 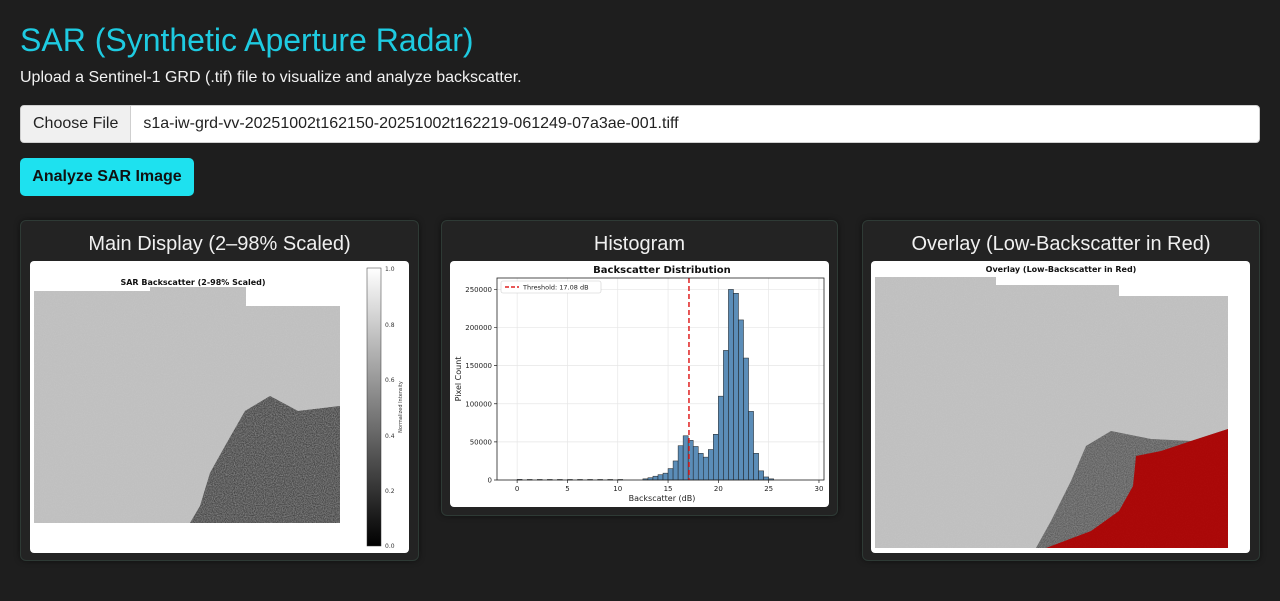 What do you see at coordinates (390, 491) in the screenshot?
I see `colorbar-tick: 0.2` at bounding box center [390, 491].